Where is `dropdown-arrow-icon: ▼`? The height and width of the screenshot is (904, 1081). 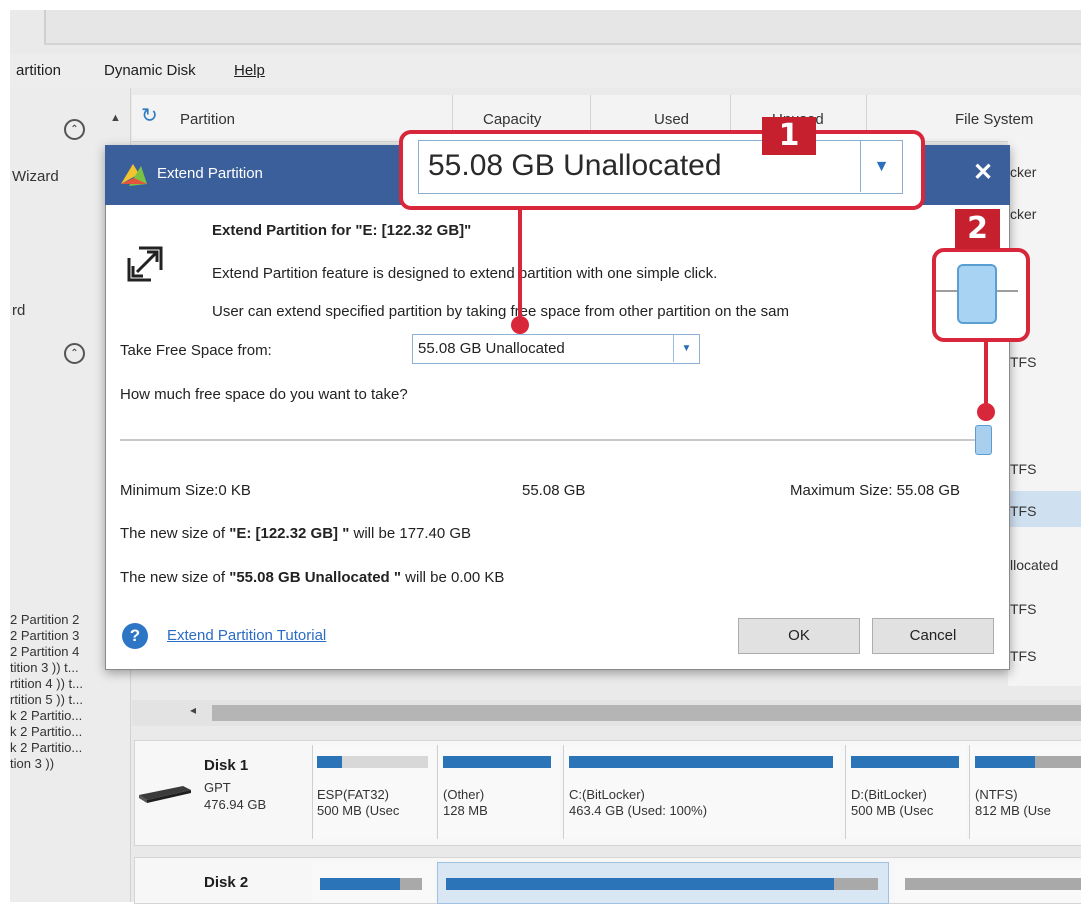
dropdown-arrow-icon: ▼ is located at coordinates (881, 166).